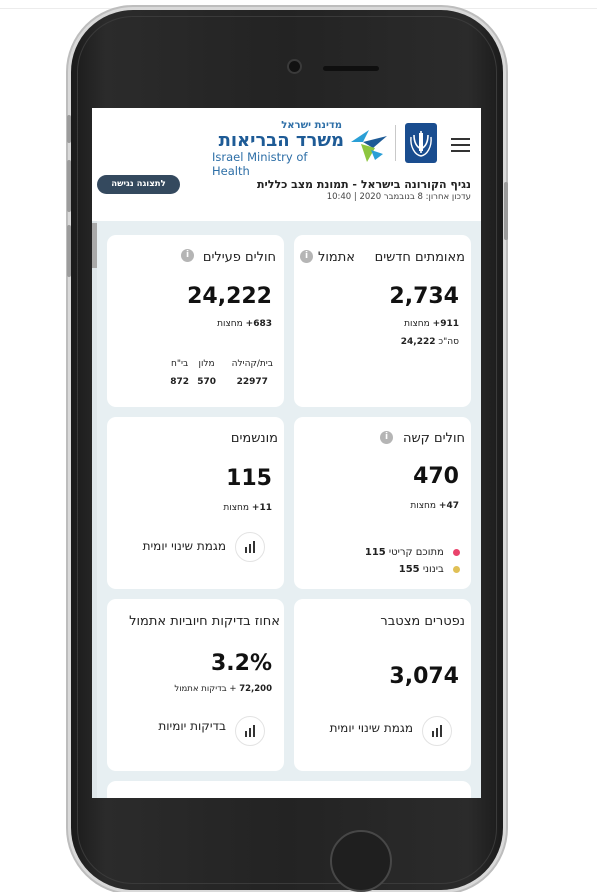 This screenshot has width=597, height=892. Describe the element at coordinates (252, 373) in the screenshot. I see `split-home: בית/קהילה 22977` at that location.